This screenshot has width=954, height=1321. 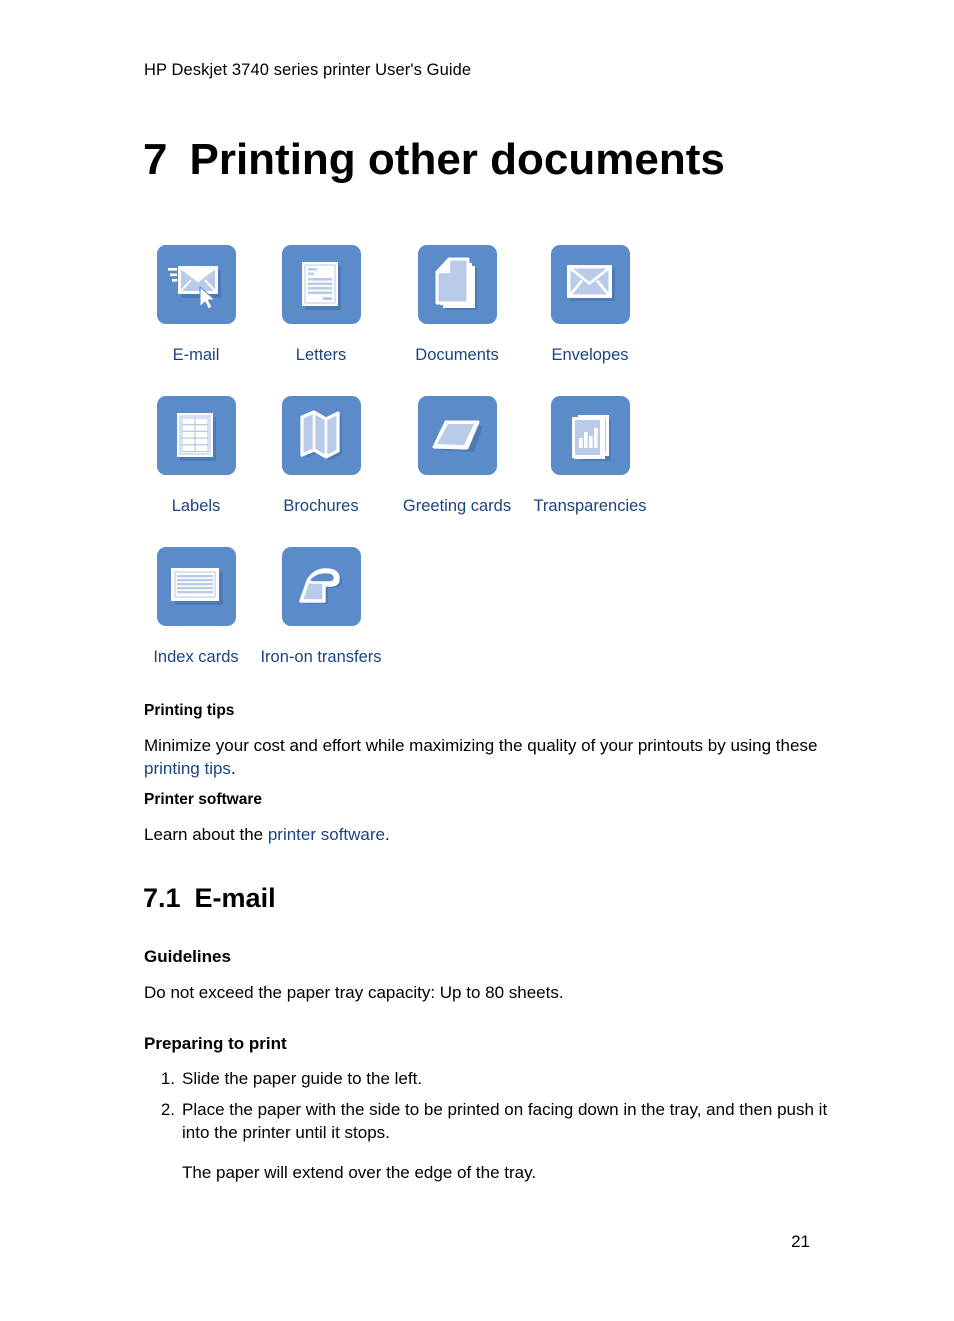 I want to click on printer-software-paragraph: Learn about the printer software., so click(x=489, y=834).